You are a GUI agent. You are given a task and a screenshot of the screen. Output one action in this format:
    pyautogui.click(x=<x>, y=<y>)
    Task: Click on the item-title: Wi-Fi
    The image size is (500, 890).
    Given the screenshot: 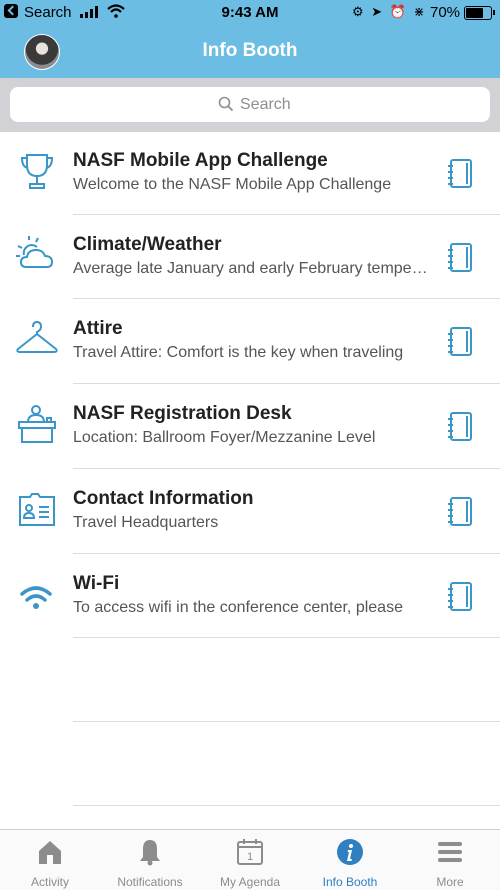 What is the action you would take?
    pyautogui.click(x=96, y=583)
    